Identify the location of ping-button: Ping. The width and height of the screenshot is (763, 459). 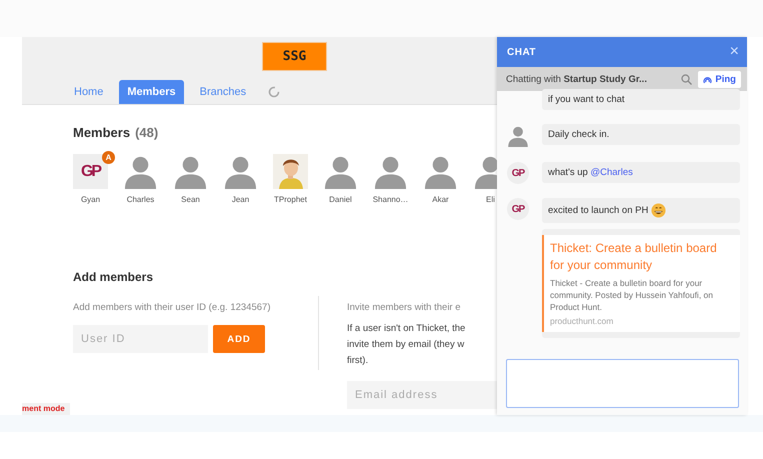
(719, 79).